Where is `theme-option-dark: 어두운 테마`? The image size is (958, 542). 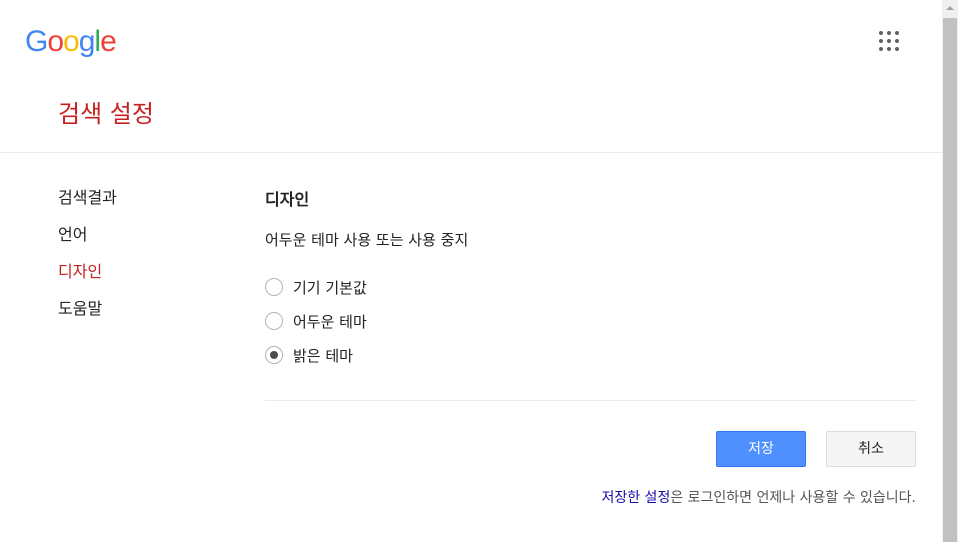 theme-option-dark: 어두운 테마 is located at coordinates (590, 321).